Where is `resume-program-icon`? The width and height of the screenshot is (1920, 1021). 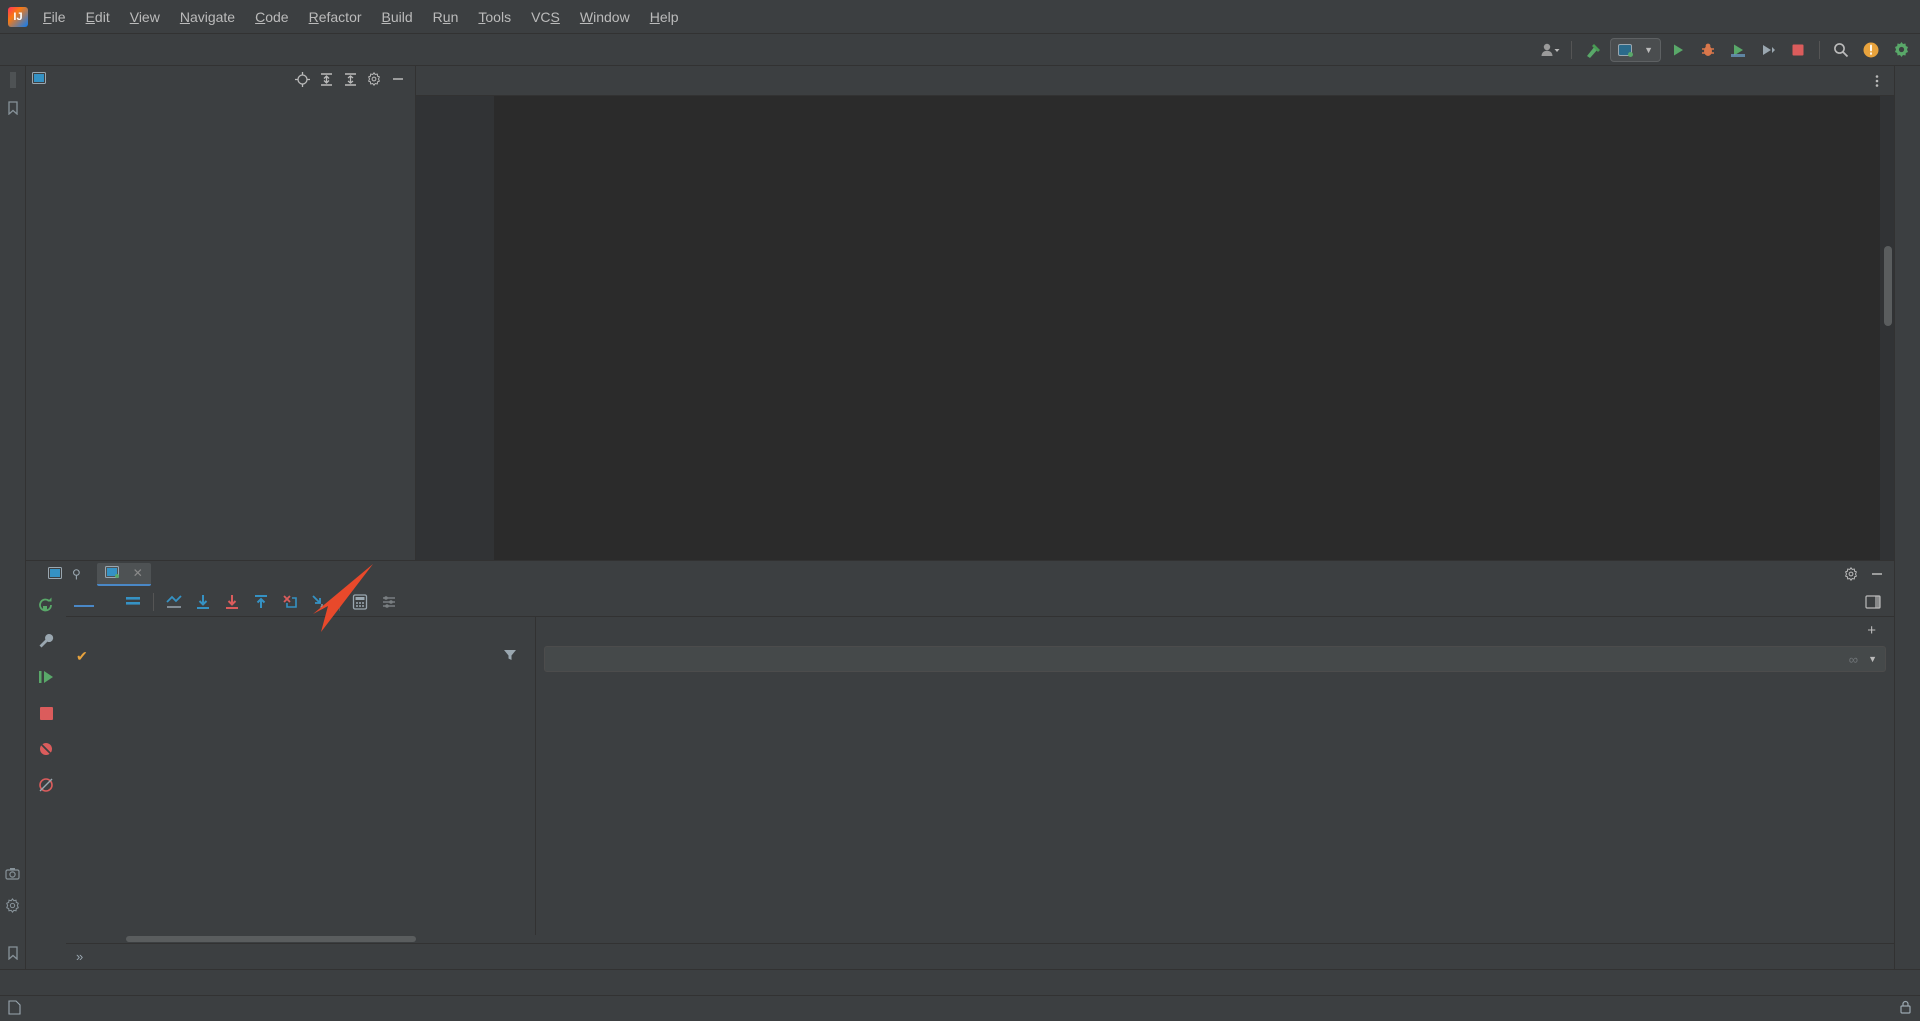
resume-program-icon is located at coordinates (46, 677).